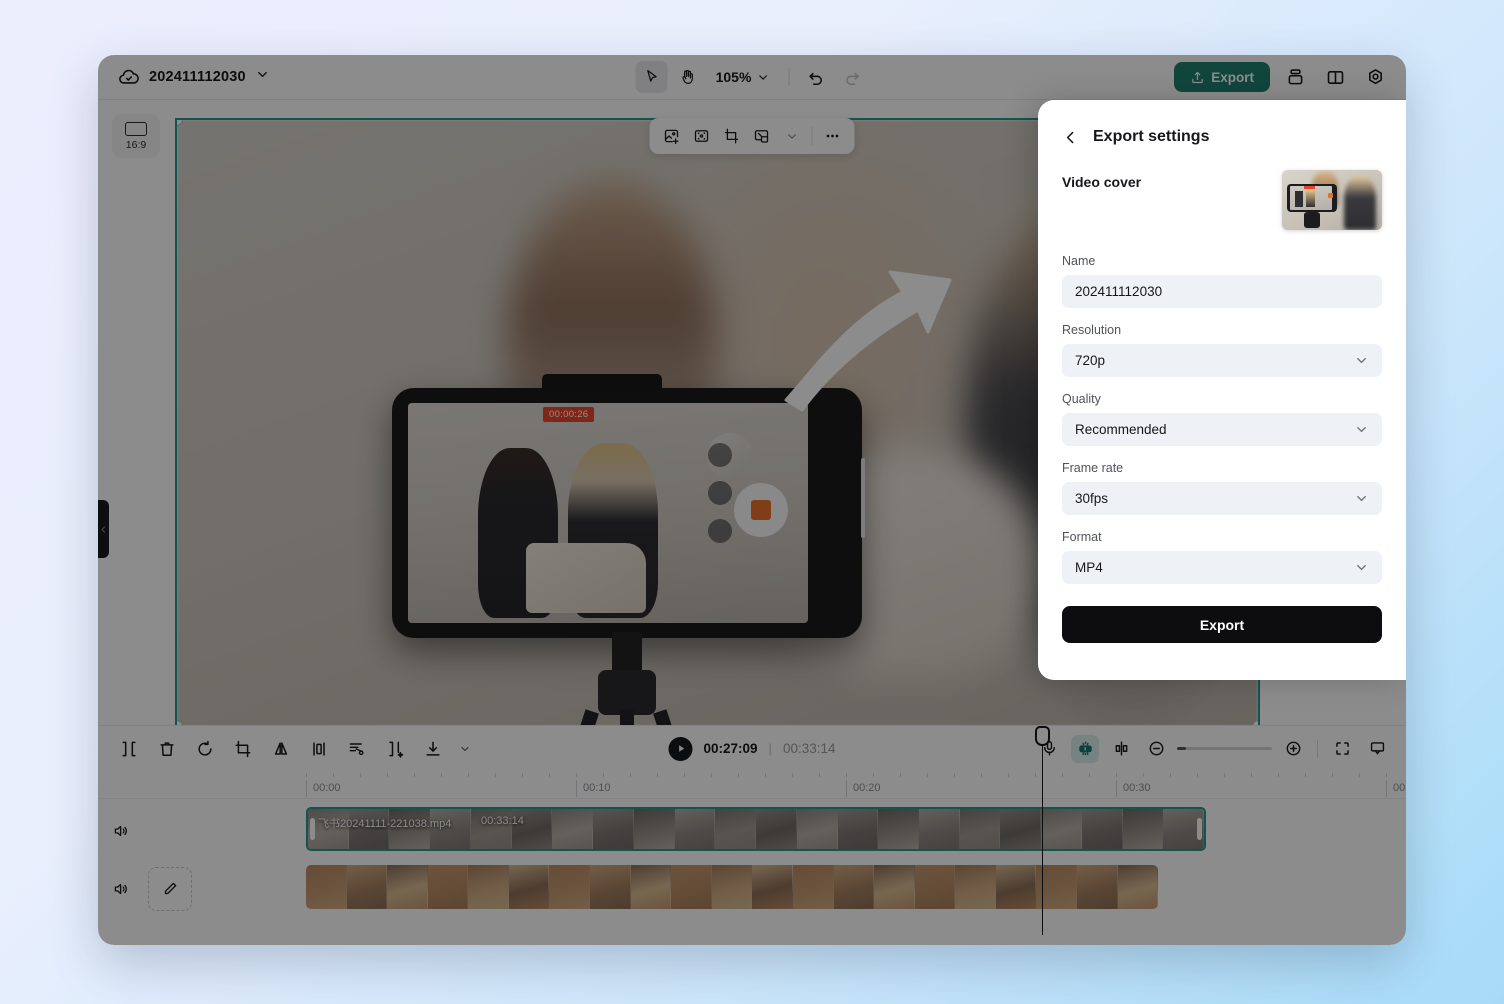 The image size is (1504, 1004). Describe the element at coordinates (816, 77) in the screenshot. I see `undo-button` at that location.